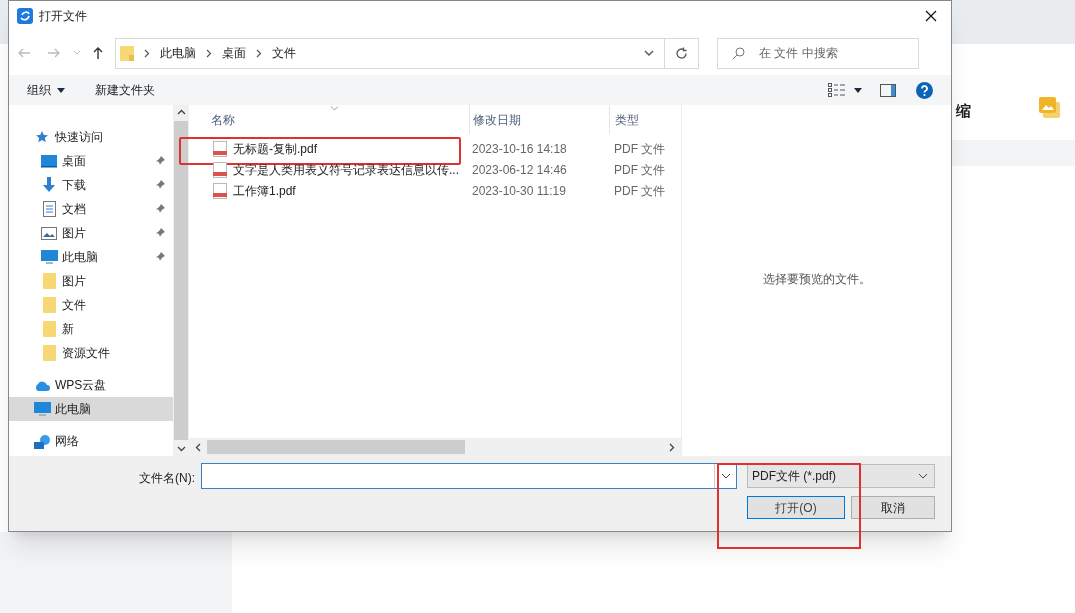  Describe the element at coordinates (672, 447) in the screenshot. I see `scroll-right-icon` at that location.